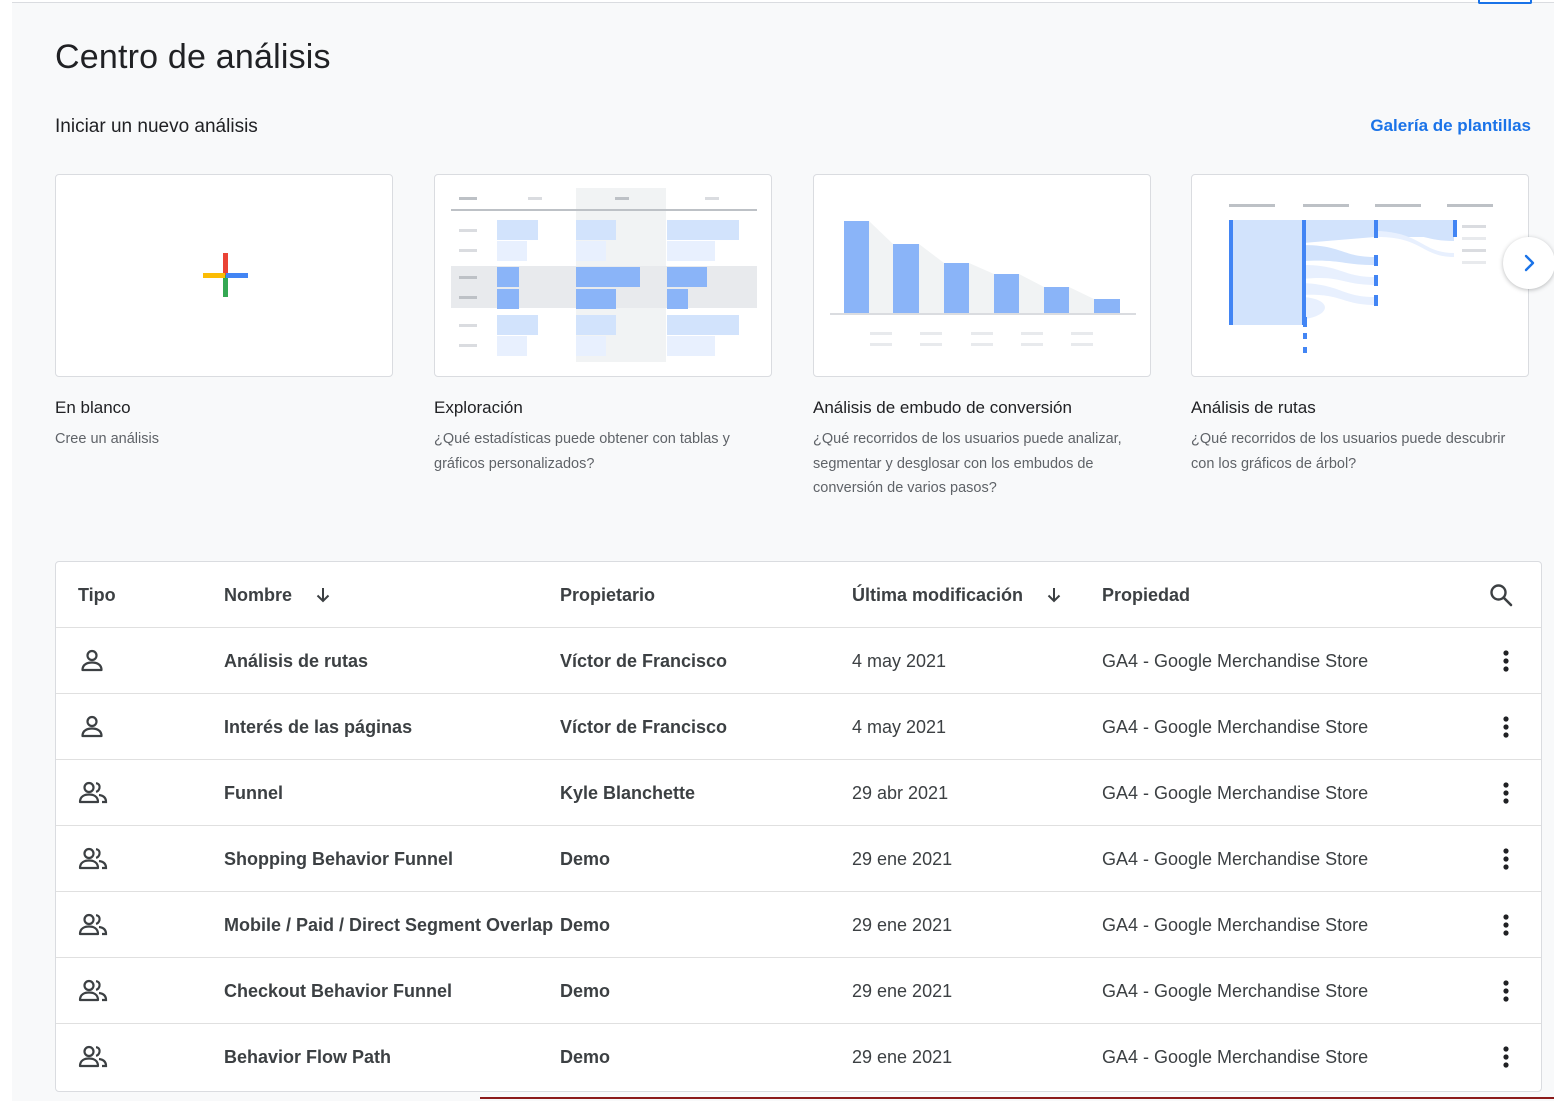 The image size is (1554, 1101). I want to click on card-exploration-thumbnail, so click(603, 275).